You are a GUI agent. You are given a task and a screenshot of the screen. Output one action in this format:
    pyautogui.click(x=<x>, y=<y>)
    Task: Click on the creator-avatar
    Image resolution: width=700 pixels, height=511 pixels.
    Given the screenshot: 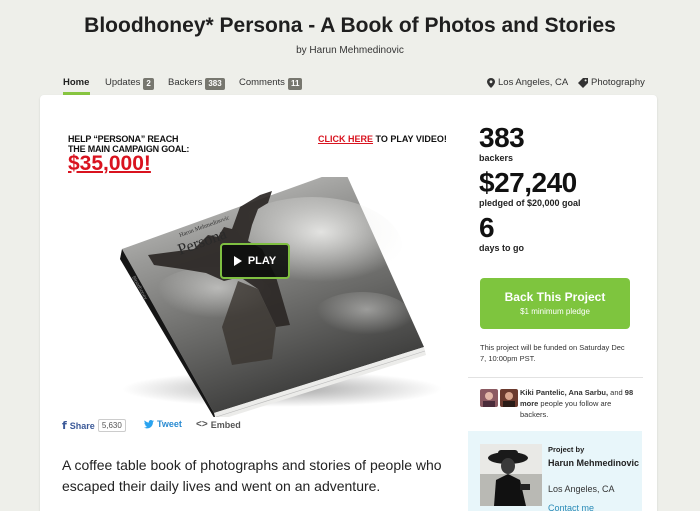 What is the action you would take?
    pyautogui.click(x=511, y=475)
    